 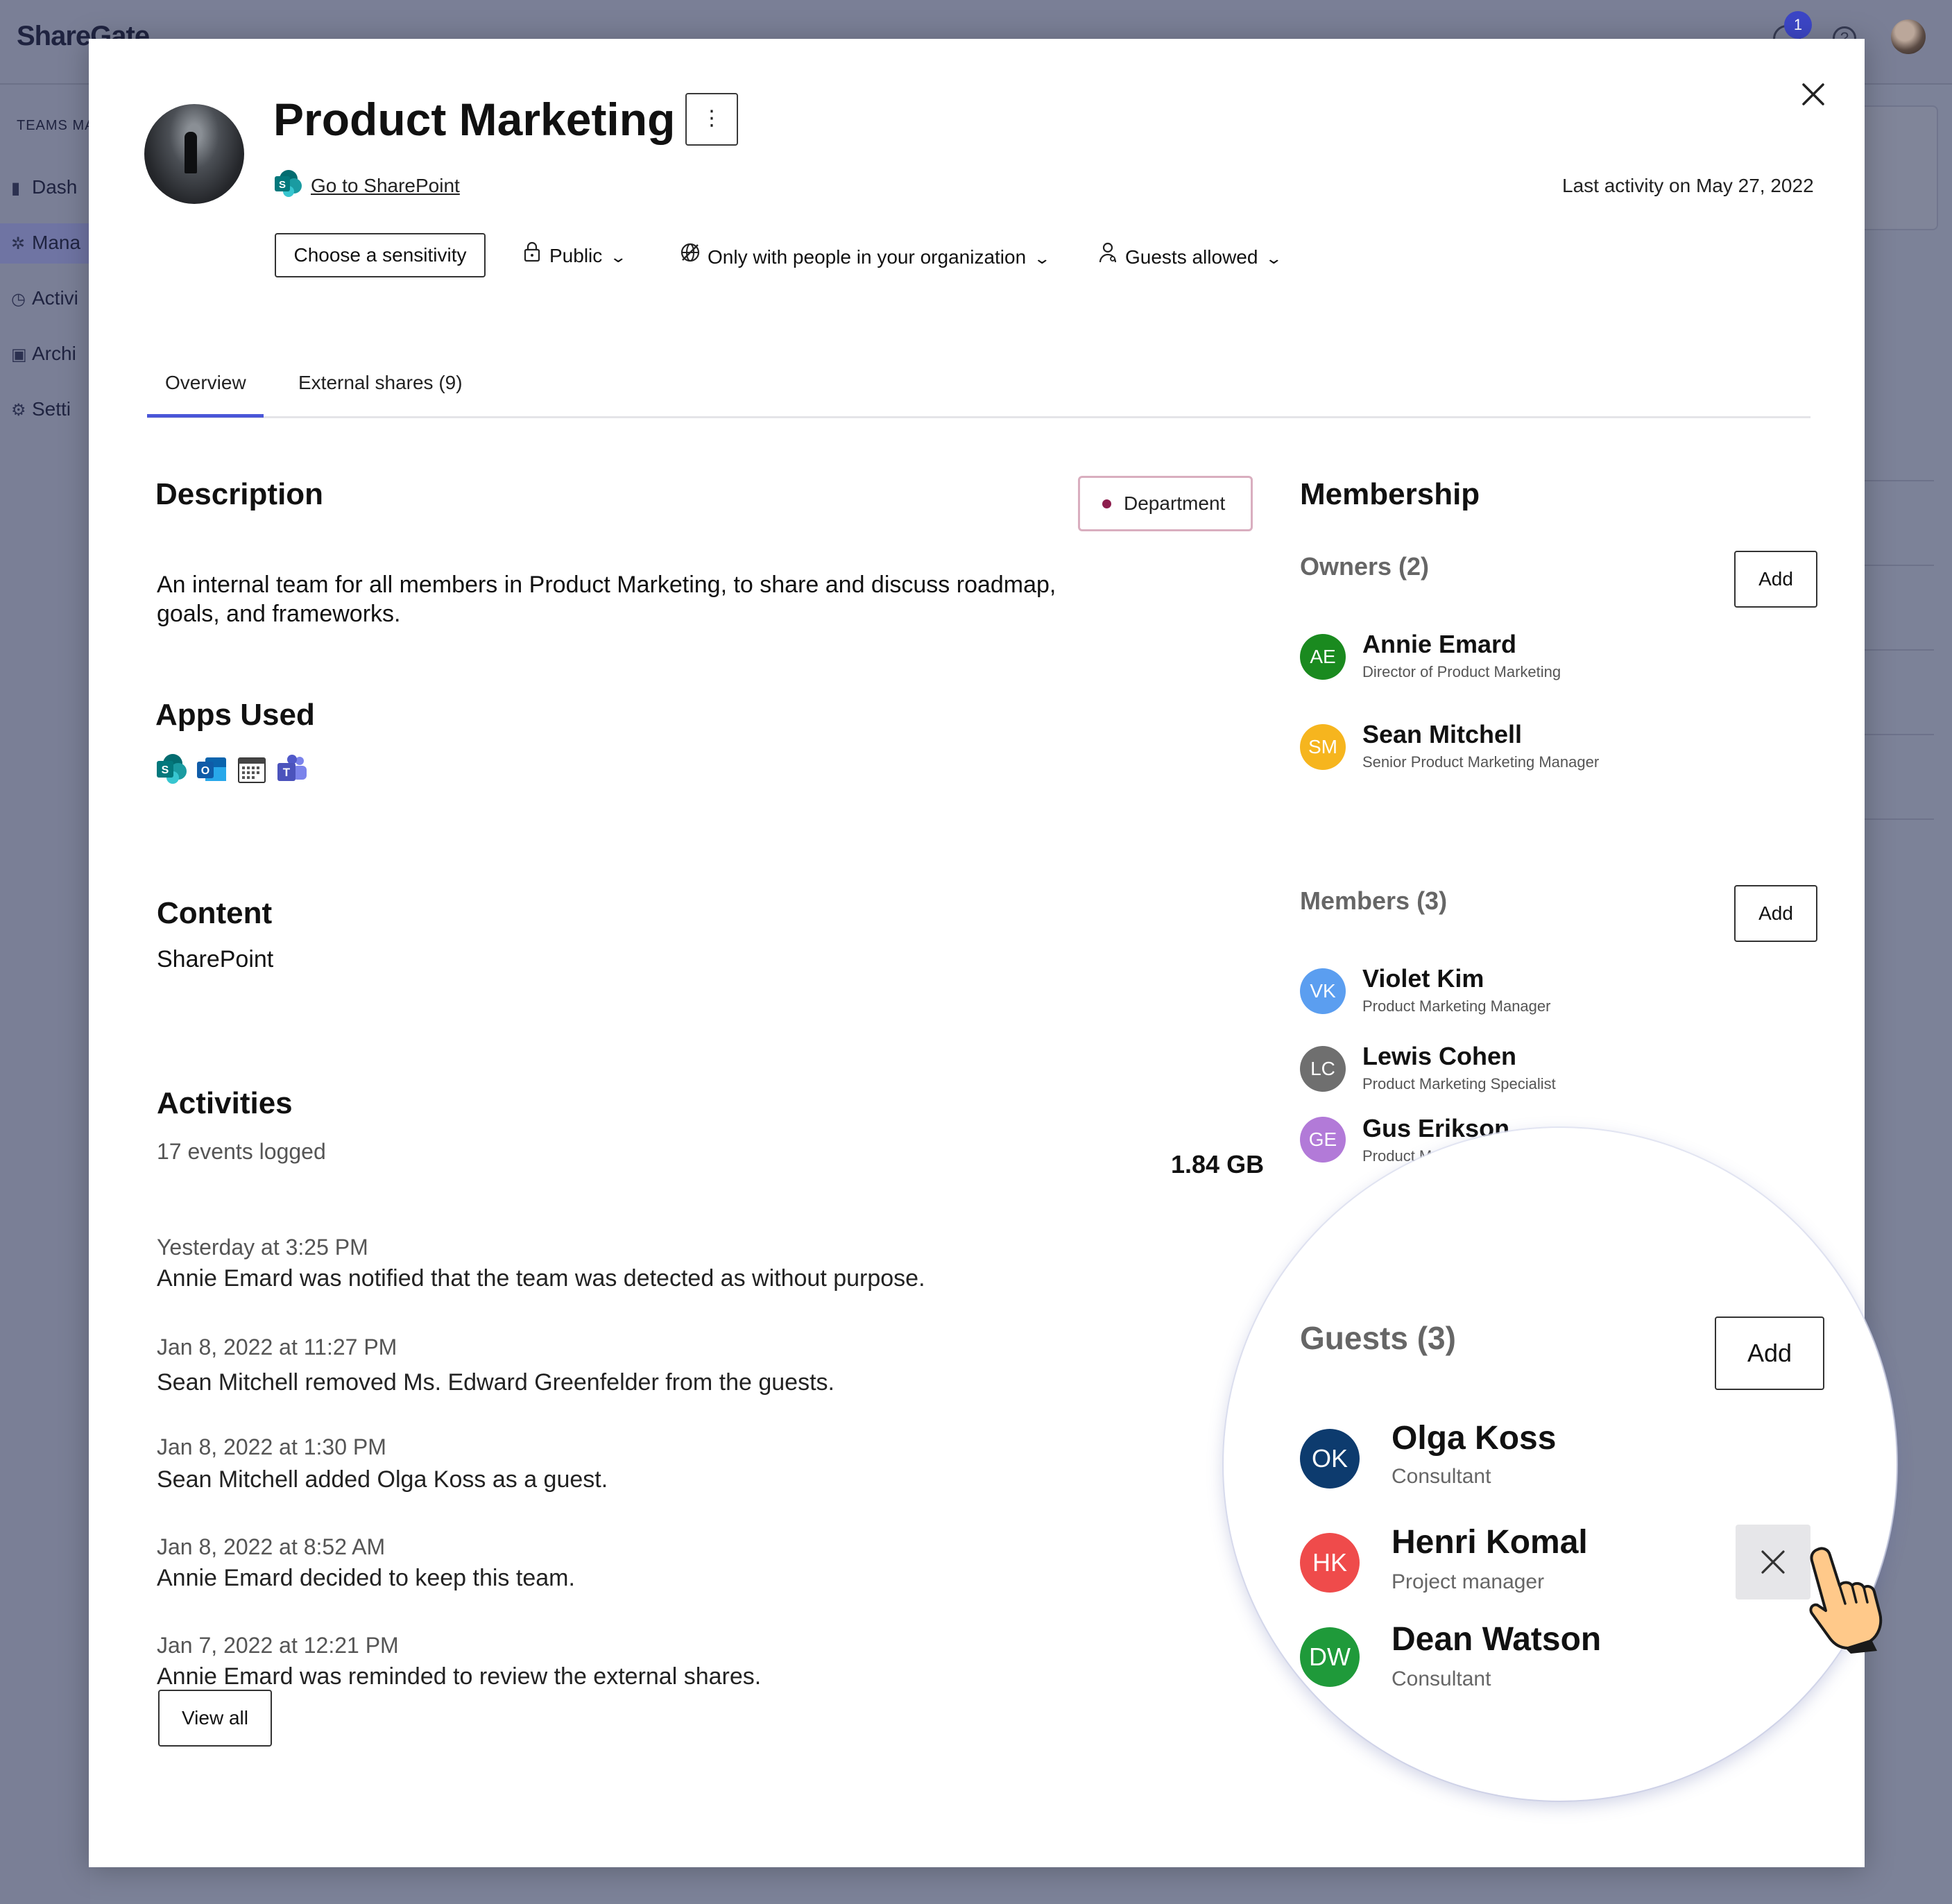 What do you see at coordinates (1365, 566) in the screenshot?
I see `owners-title: Owners (2)` at bounding box center [1365, 566].